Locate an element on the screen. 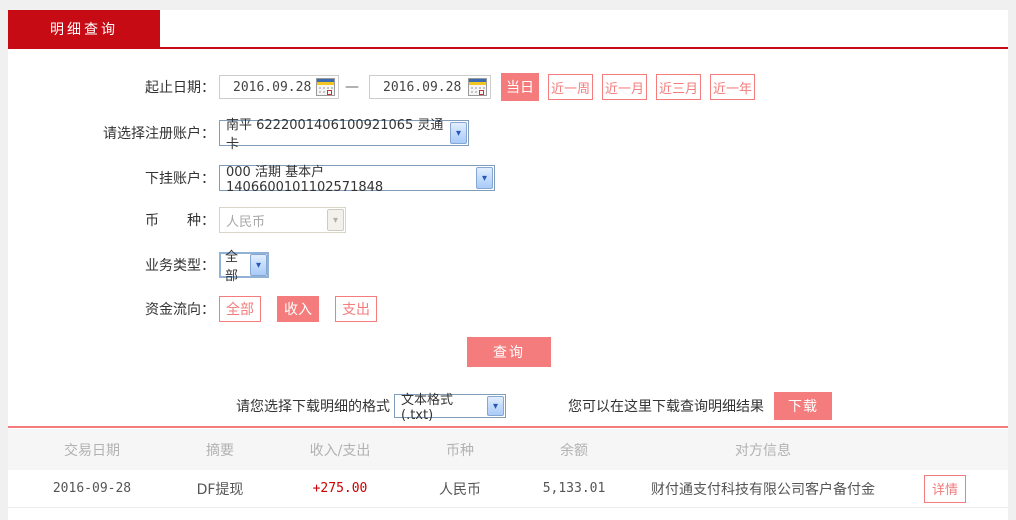 The image size is (1016, 520). register-account-value: 南平 6222001406100921065 灵通卡 is located at coordinates (335, 135).